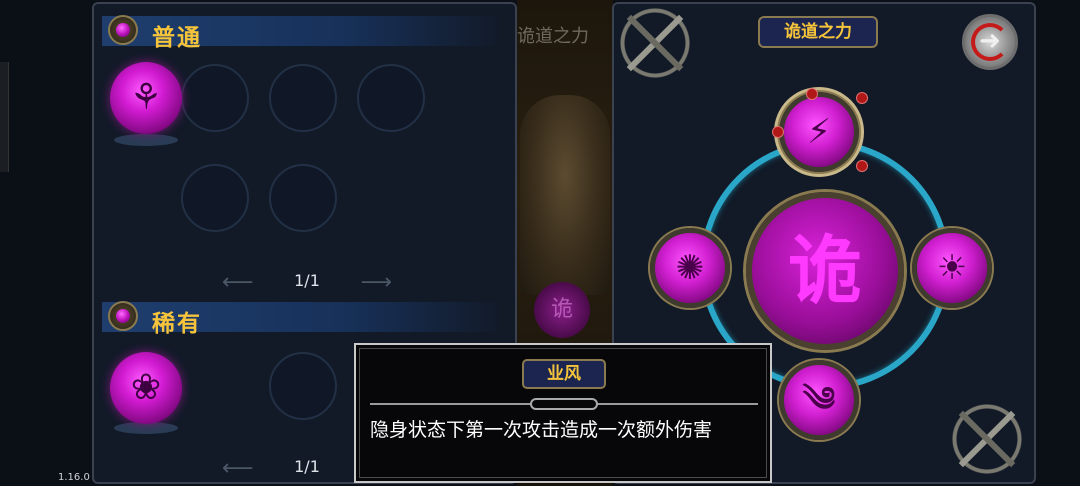 This screenshot has width=1080, height=486. What do you see at coordinates (302, 319) in the screenshot?
I see `section-header-rare: 稀有` at bounding box center [302, 319].